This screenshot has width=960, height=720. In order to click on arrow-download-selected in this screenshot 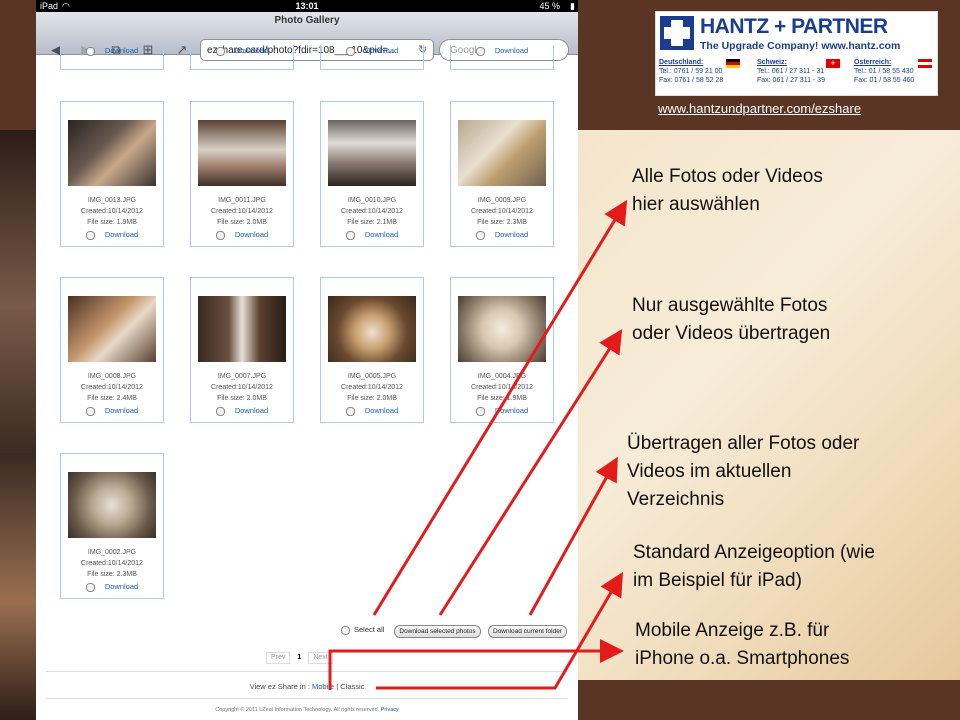, I will do `click(530, 472)`.